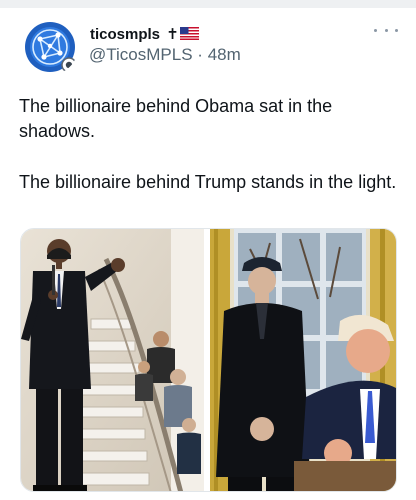  What do you see at coordinates (208, 4) in the screenshot?
I see `top-divider` at bounding box center [208, 4].